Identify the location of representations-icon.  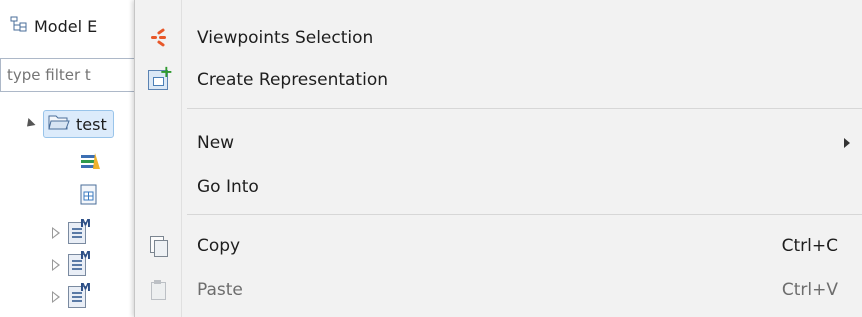
(91, 163).